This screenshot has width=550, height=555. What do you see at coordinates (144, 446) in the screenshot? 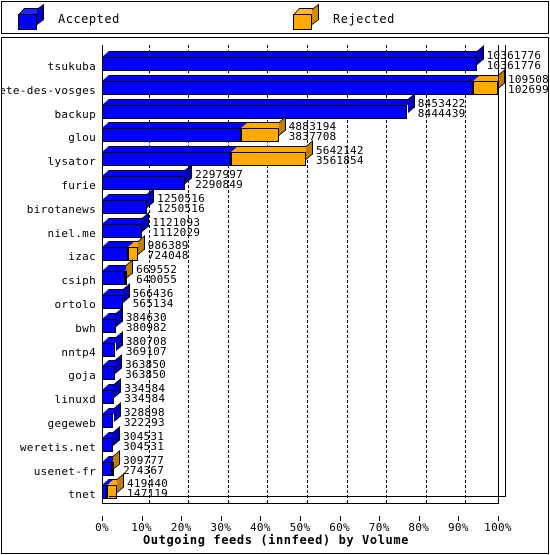
I see `bar-value-accepted: 304531` at bounding box center [144, 446].